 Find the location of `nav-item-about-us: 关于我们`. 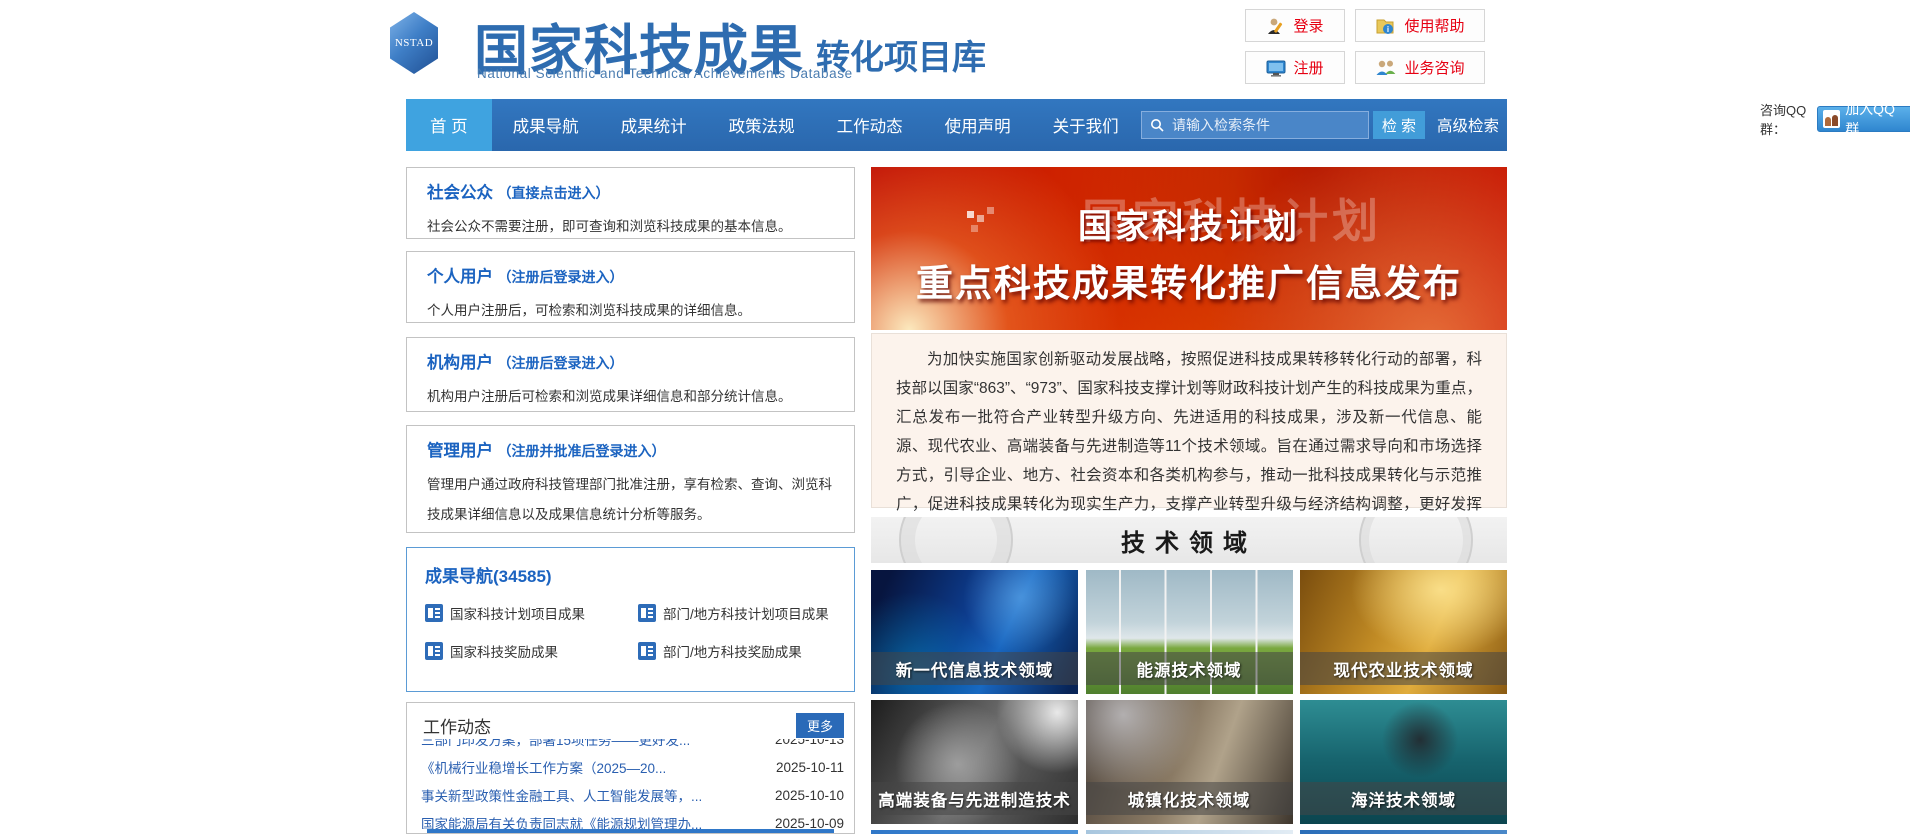

nav-item-about-us: 关于我们 is located at coordinates (1086, 125).